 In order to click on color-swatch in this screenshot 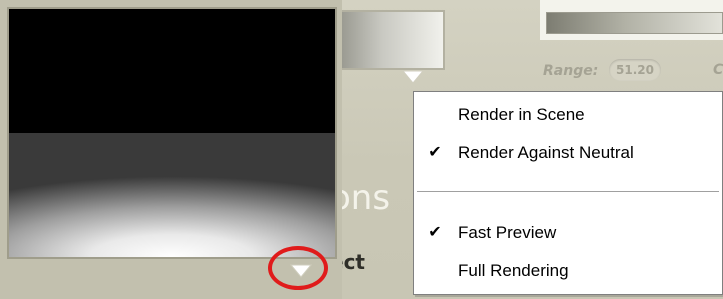, I will do `click(392, 40)`.